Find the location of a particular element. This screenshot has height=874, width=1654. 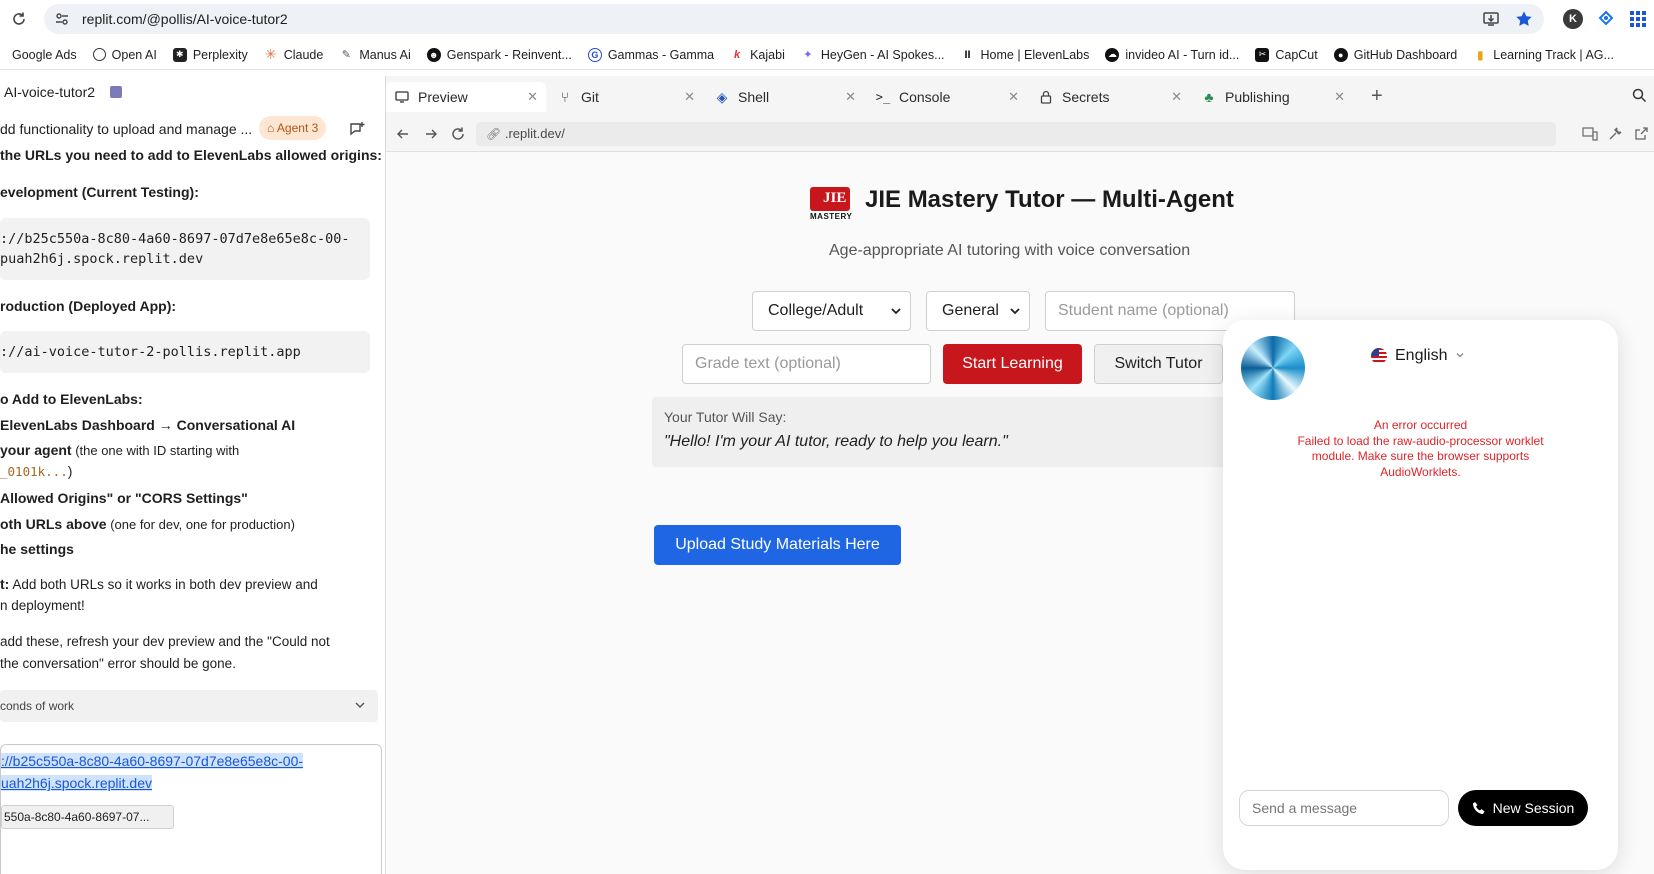

preview-url-field: 🔗︎ .replit.dev/ is located at coordinates (1016, 134).